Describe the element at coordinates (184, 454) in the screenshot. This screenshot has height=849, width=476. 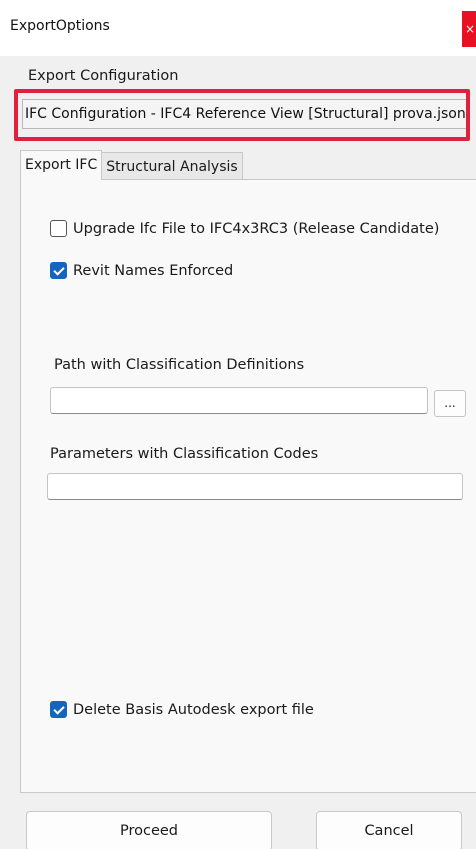
I see `classification-params-label: Parameters with Classification Codes` at that location.